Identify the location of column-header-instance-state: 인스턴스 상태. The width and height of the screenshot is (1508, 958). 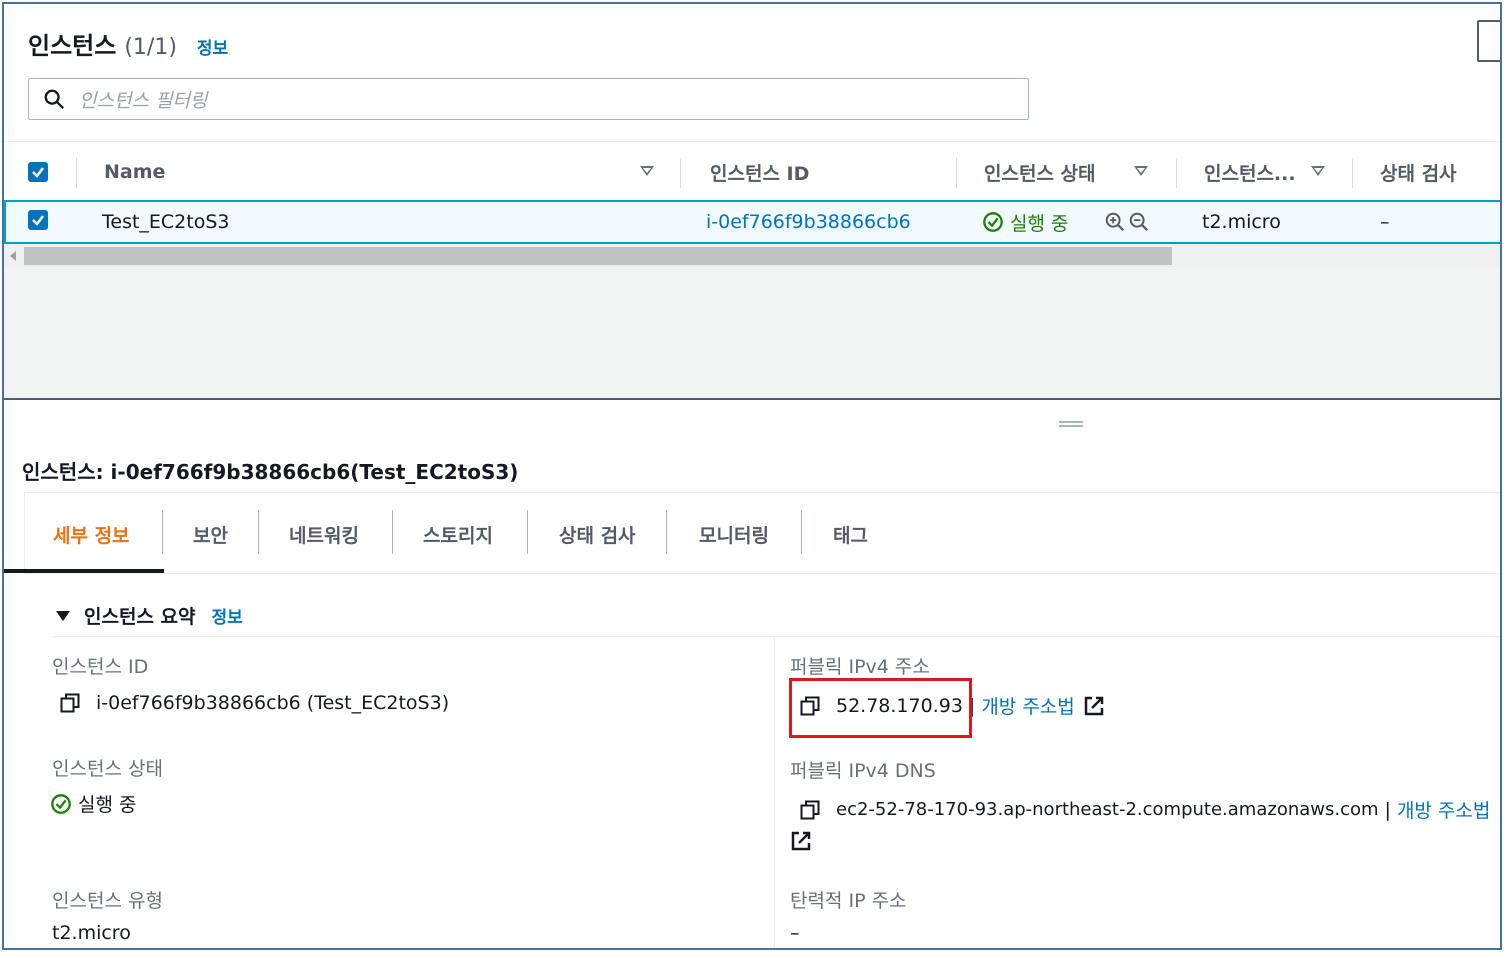
(1040, 172).